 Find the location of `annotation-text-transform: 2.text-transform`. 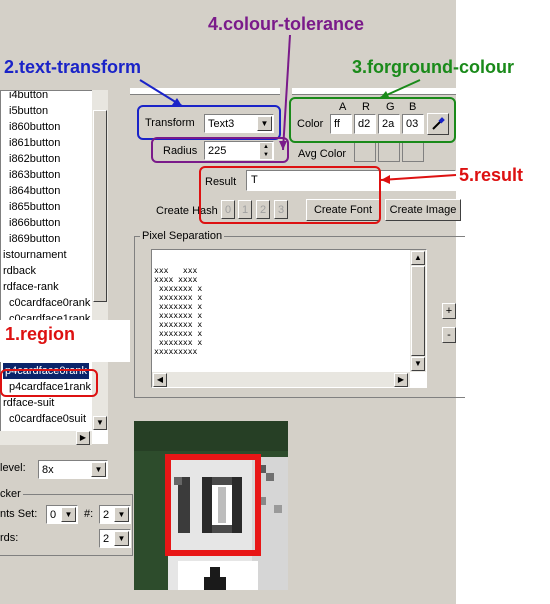

annotation-text-transform: 2.text-transform is located at coordinates (73, 67).